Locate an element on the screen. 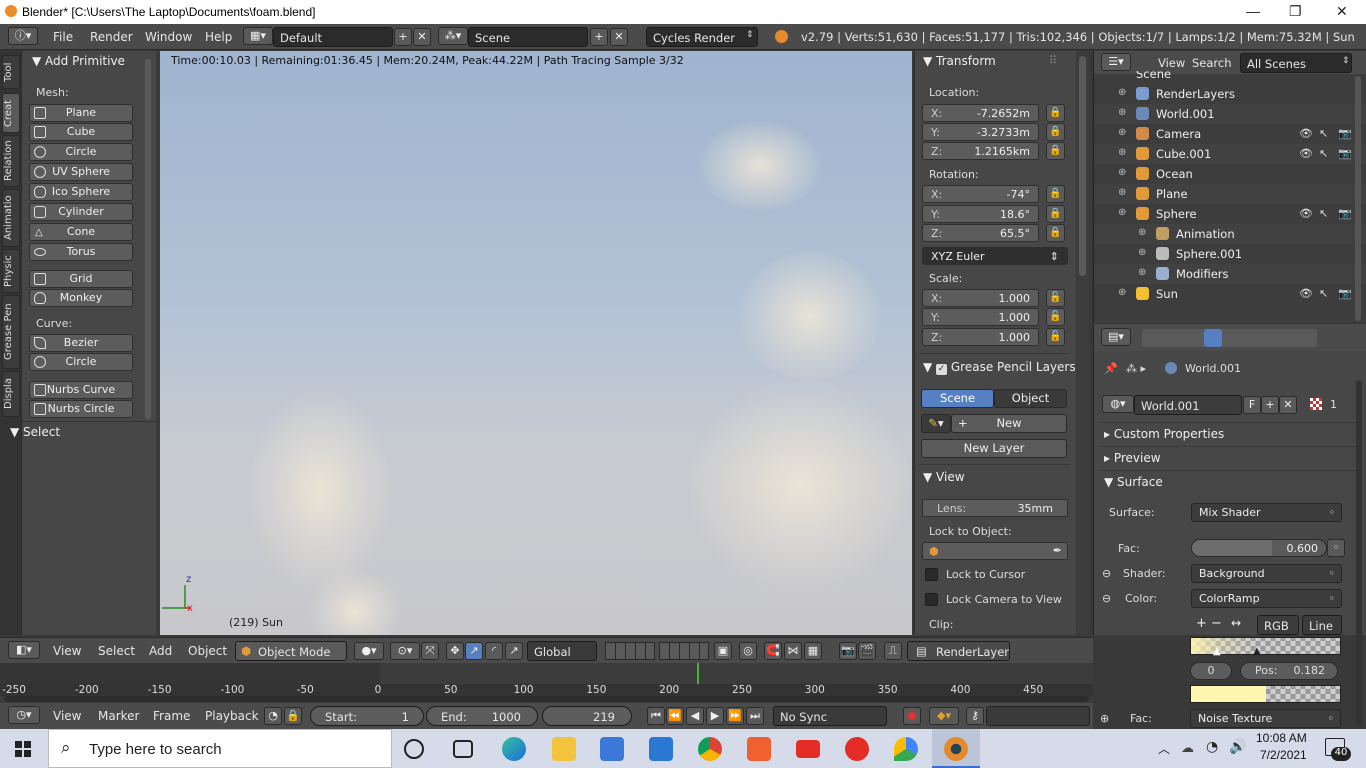 This screenshot has height=768, width=1366. volume-icon: 🔊 is located at coordinates (1237, 747).